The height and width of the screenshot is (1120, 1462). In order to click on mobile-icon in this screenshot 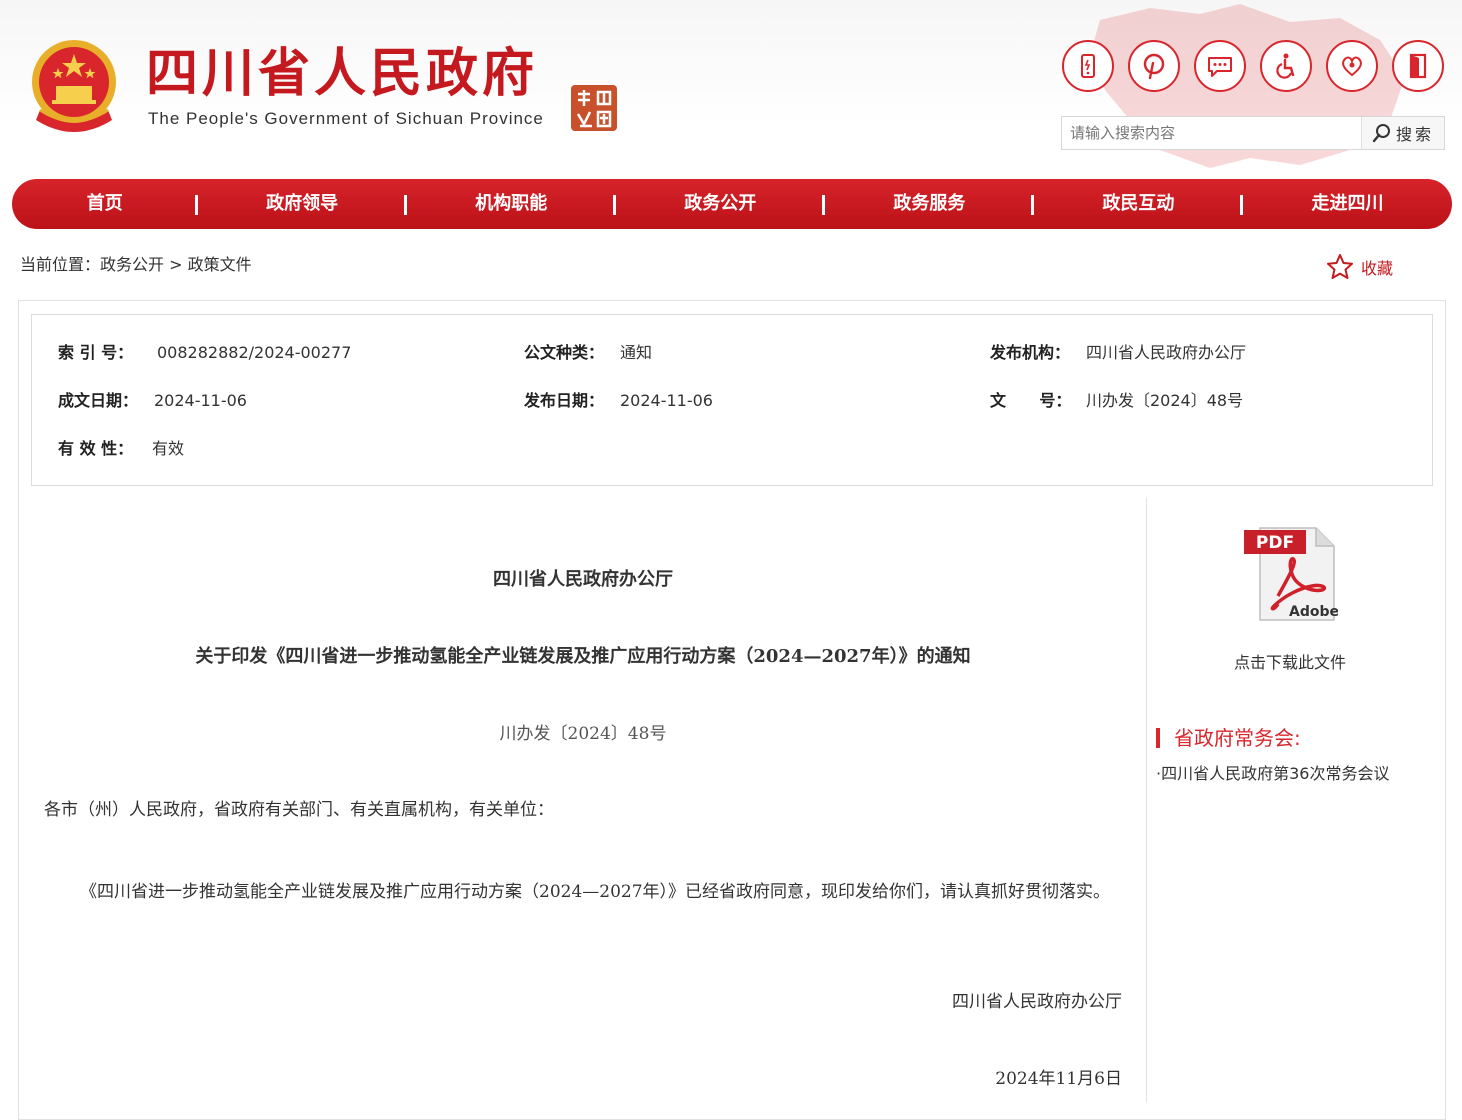, I will do `click(1088, 66)`.